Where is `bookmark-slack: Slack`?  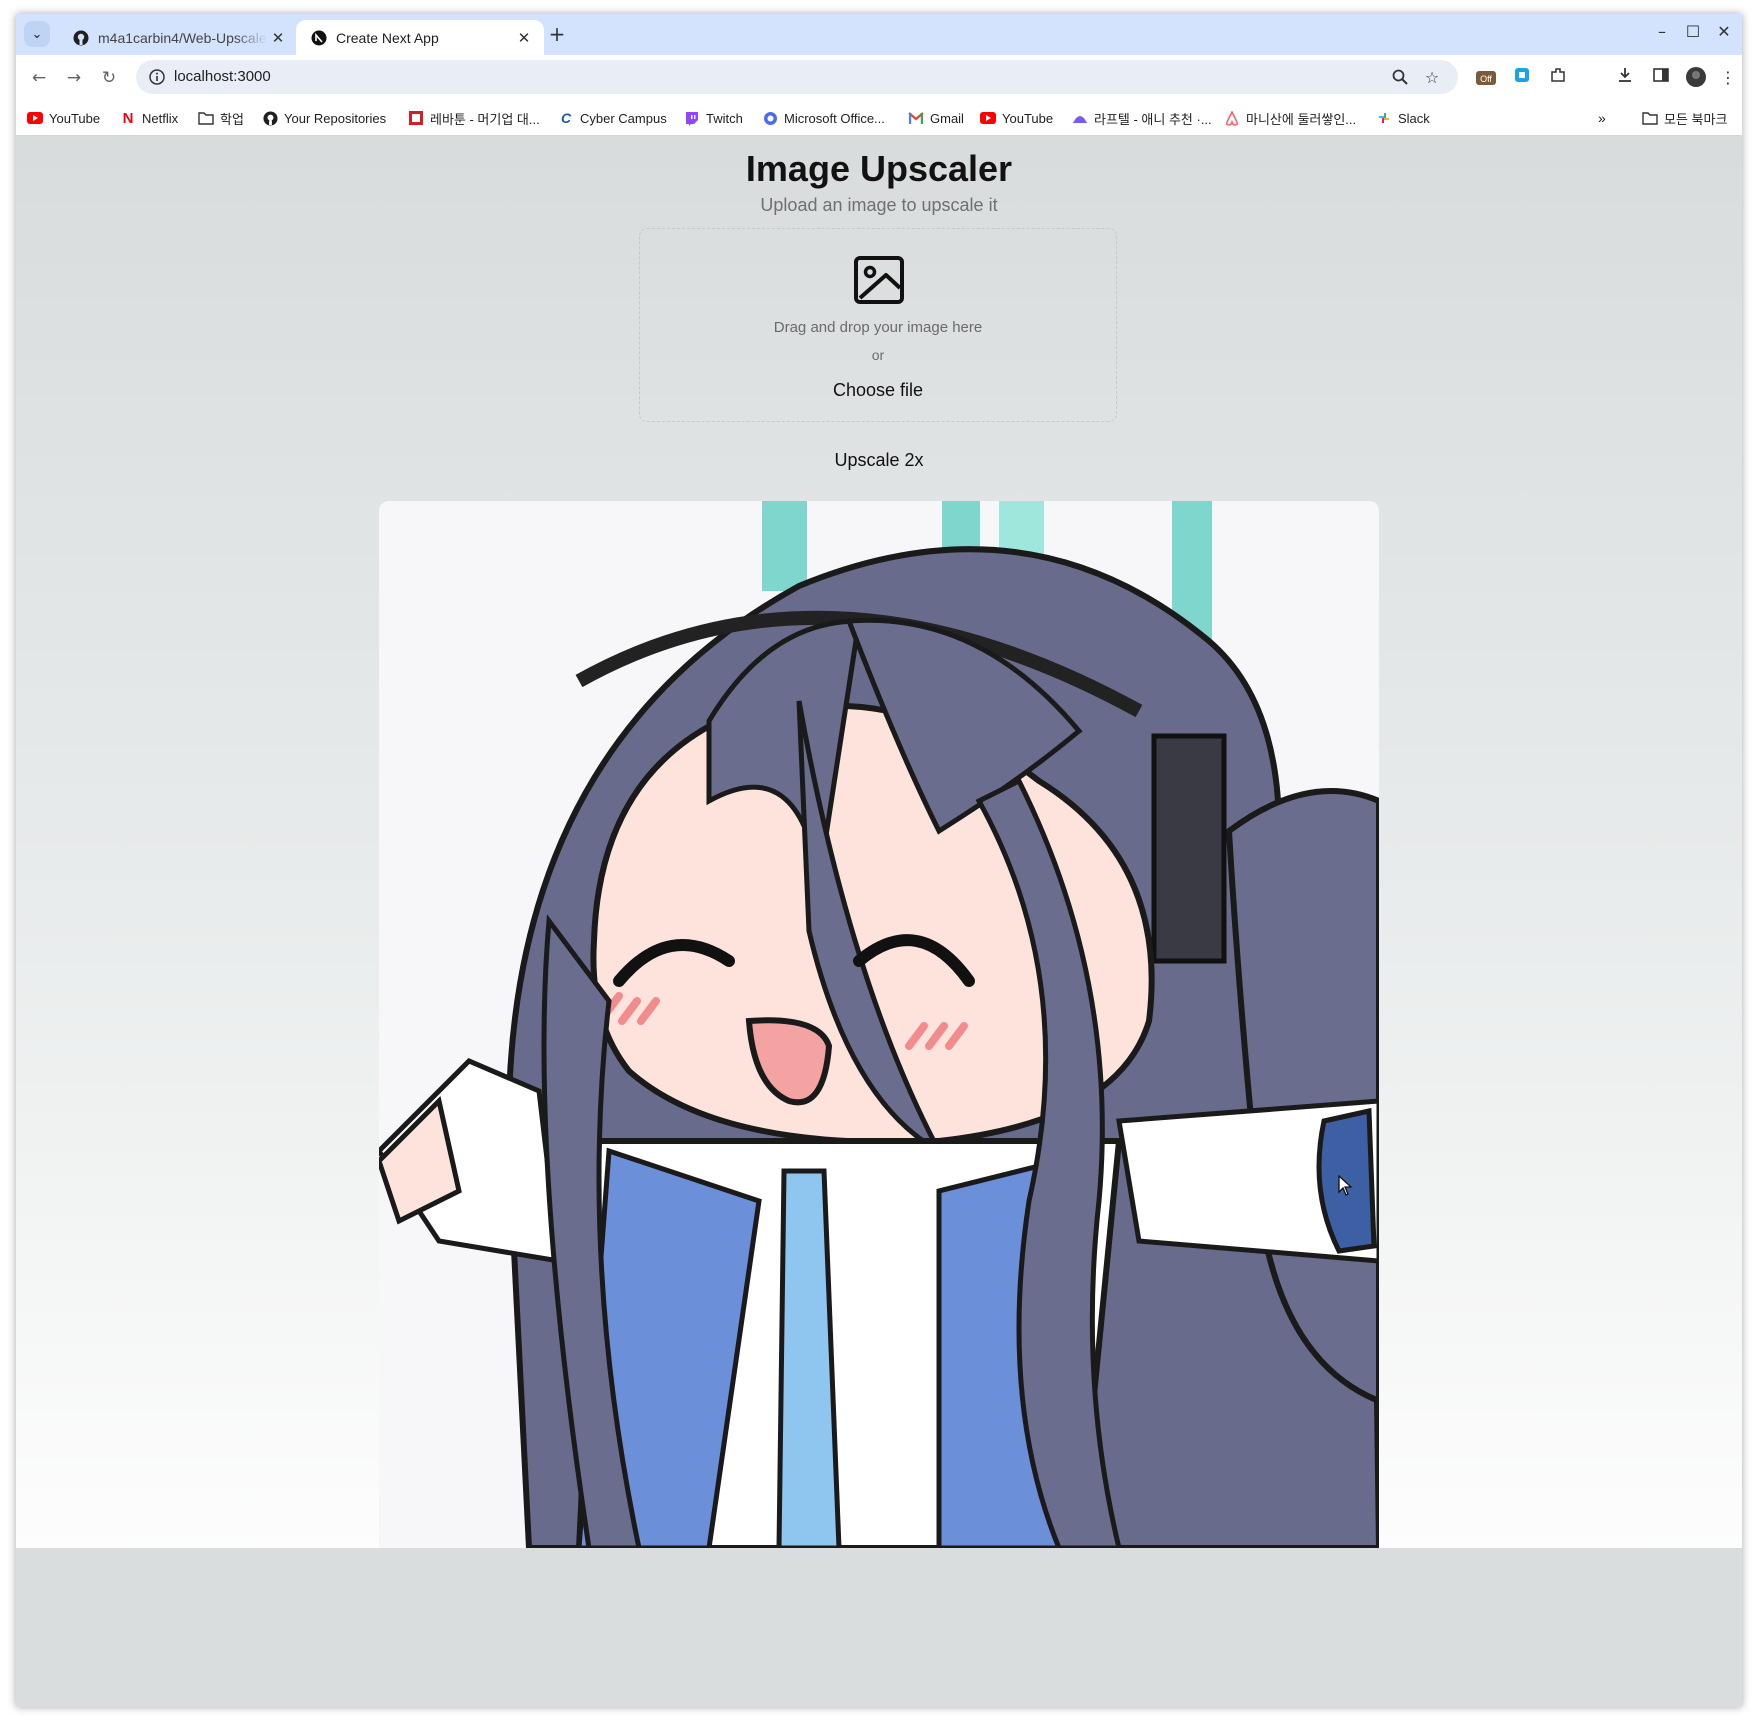
bookmark-slack: Slack is located at coordinates (1403, 118).